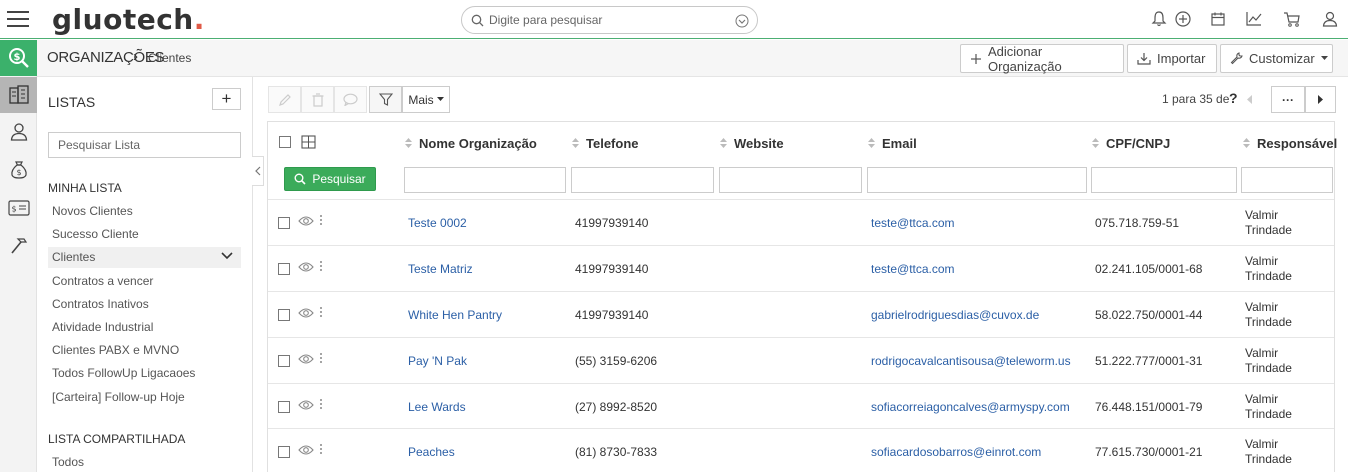 The image size is (1348, 475). What do you see at coordinates (1288, 99) in the screenshot?
I see `more-pages-button: ···` at bounding box center [1288, 99].